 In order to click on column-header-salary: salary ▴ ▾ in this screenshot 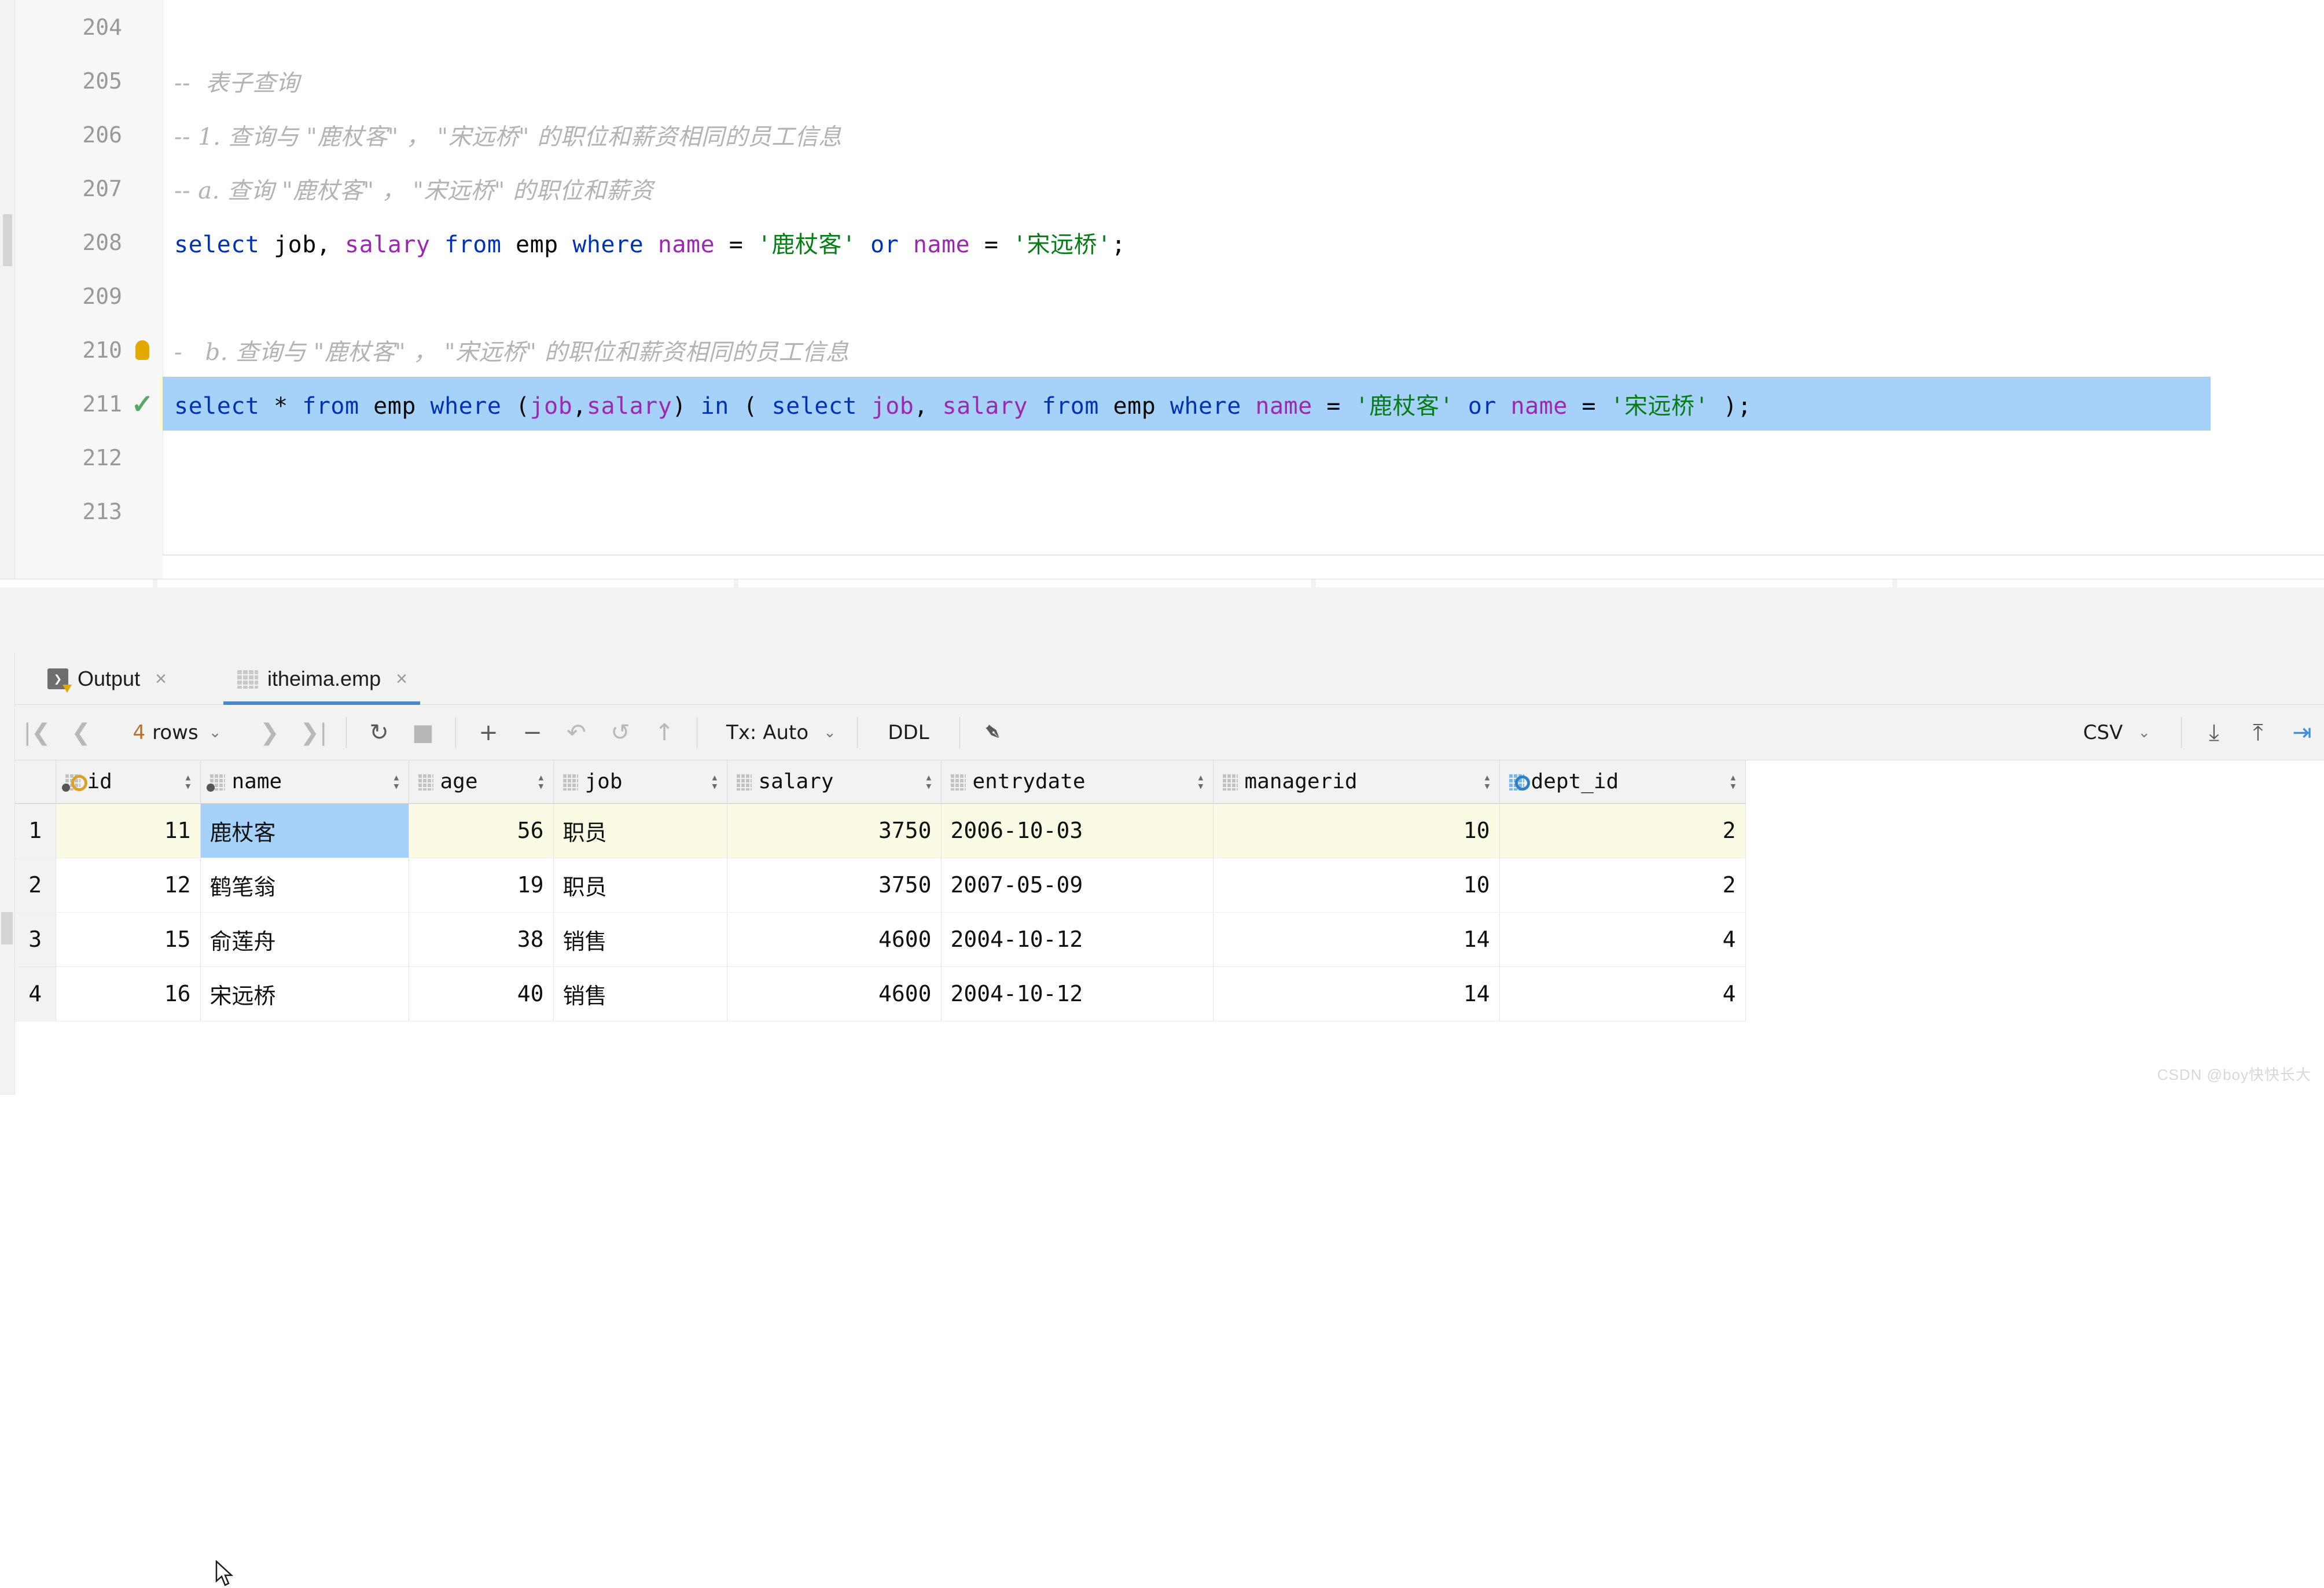, I will do `click(834, 782)`.